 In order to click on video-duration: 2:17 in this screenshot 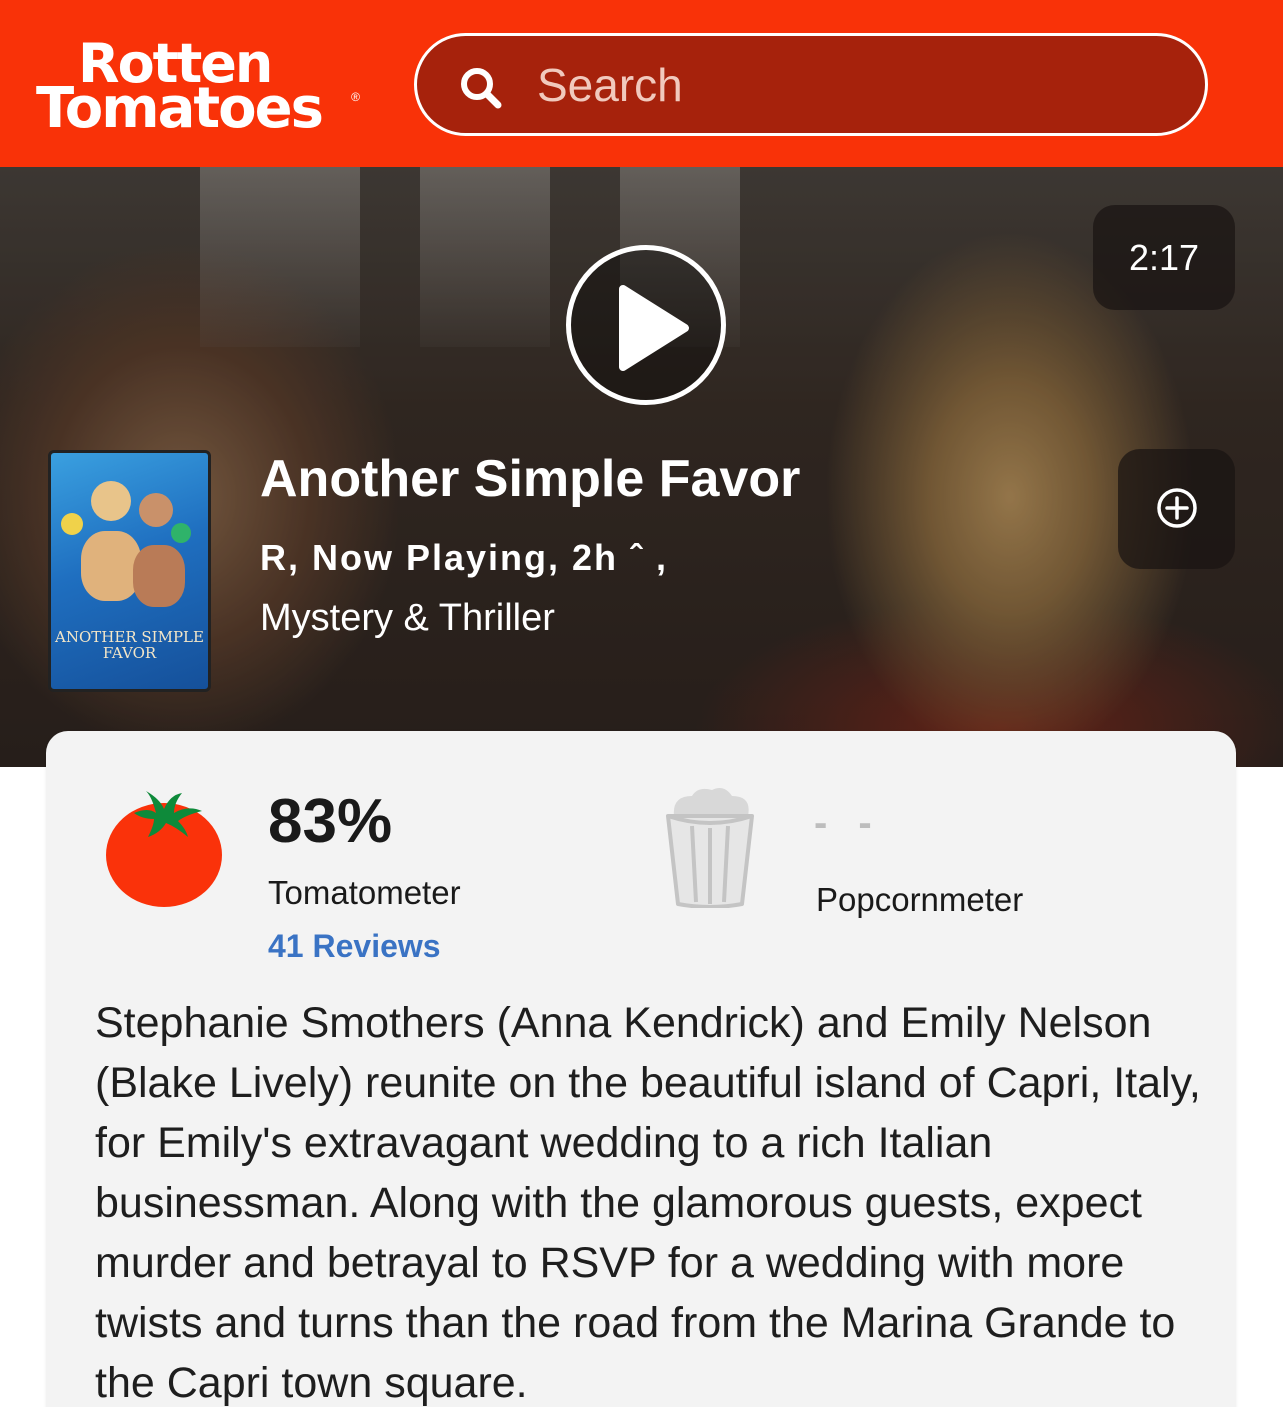, I will do `click(1164, 257)`.